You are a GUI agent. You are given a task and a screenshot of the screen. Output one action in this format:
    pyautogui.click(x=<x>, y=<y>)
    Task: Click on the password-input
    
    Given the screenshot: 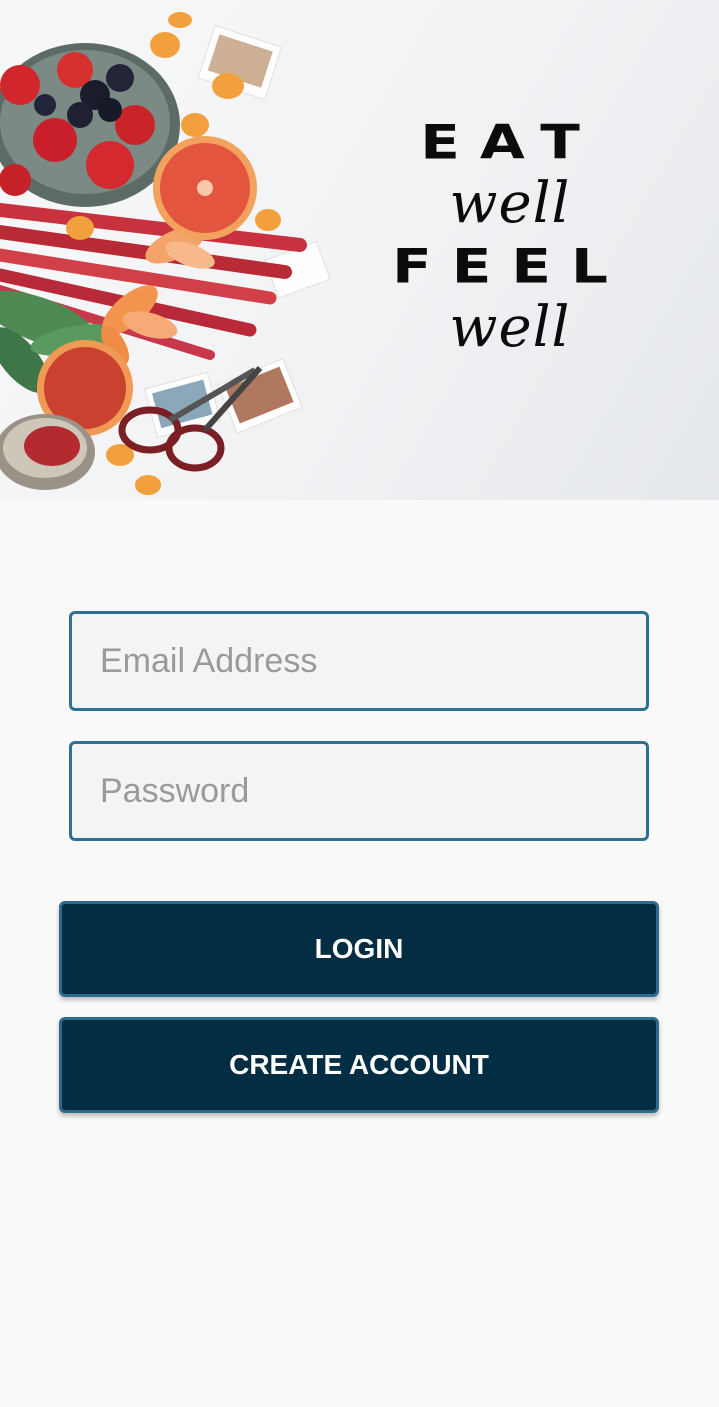 What is the action you would take?
    pyautogui.click(x=359, y=791)
    